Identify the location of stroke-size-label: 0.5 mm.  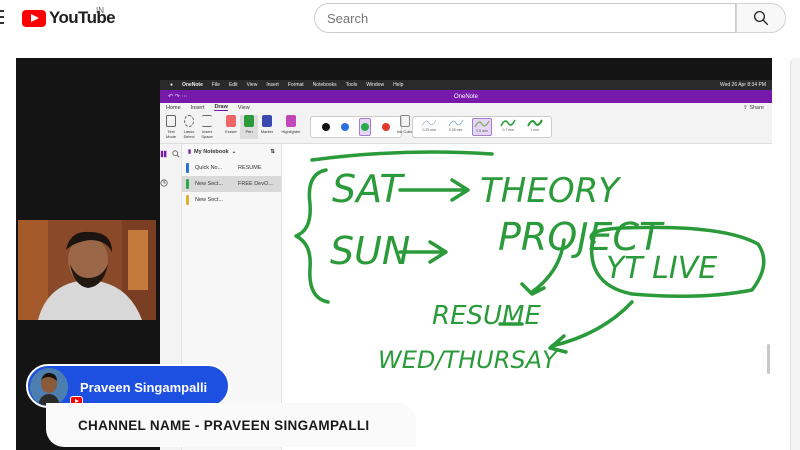
(482, 131).